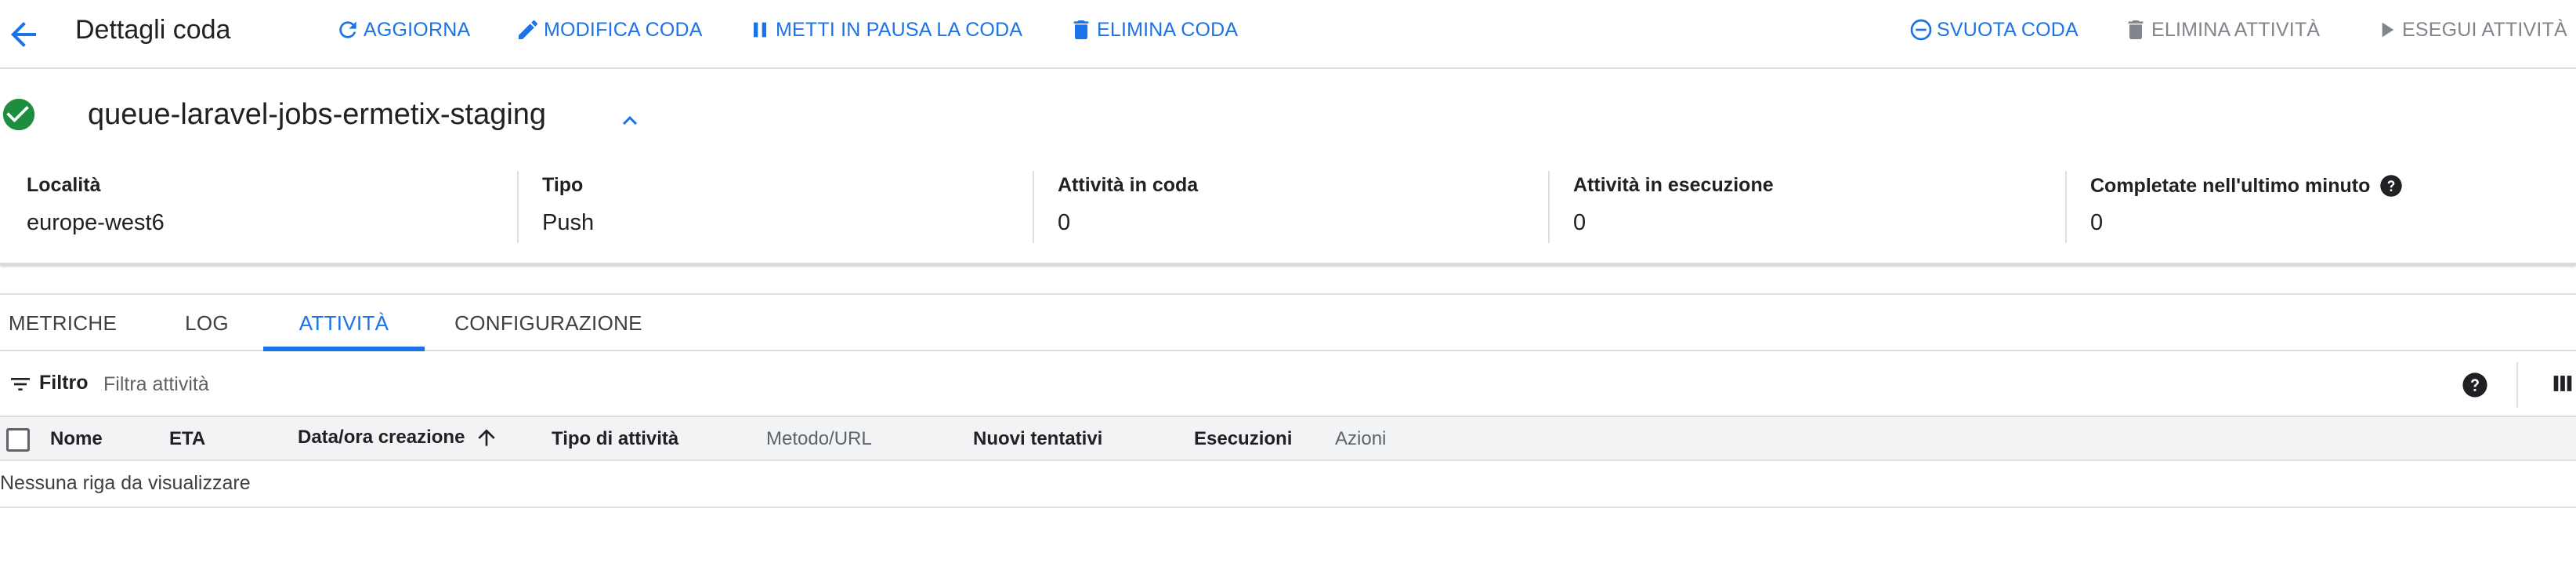  I want to click on column-header-created: Data/ora creazione, so click(399, 438).